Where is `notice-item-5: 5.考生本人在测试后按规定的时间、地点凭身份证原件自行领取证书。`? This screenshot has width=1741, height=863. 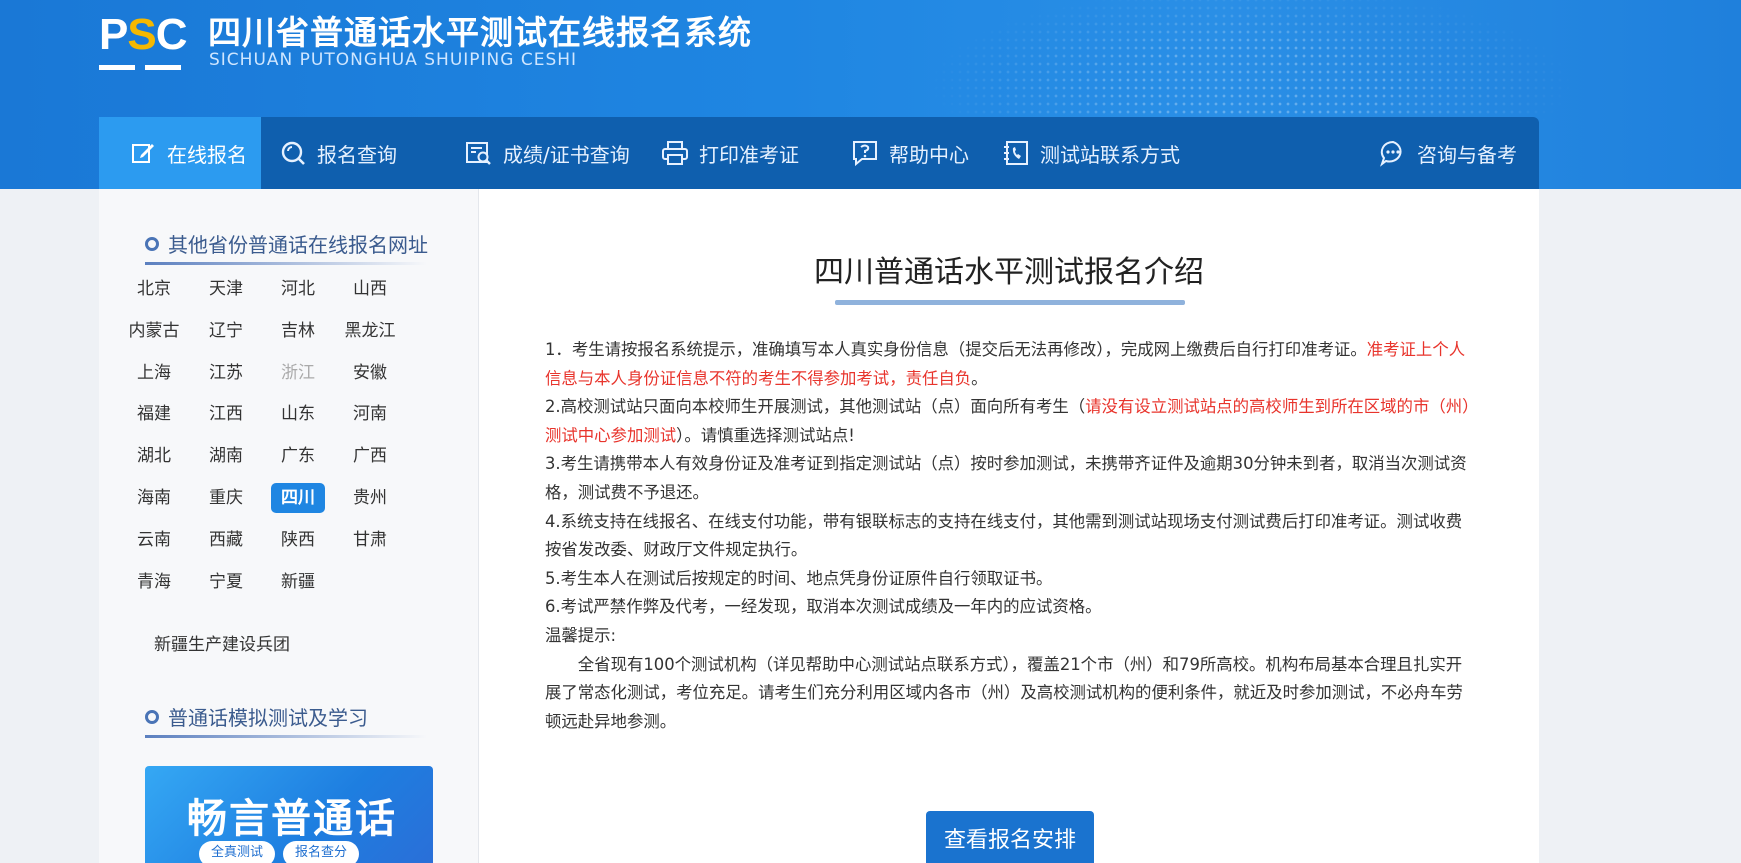
notice-item-5: 5.考生本人在测试后按规定的时间、地点凭身份证原件自行领取证书。 is located at coordinates (799, 578).